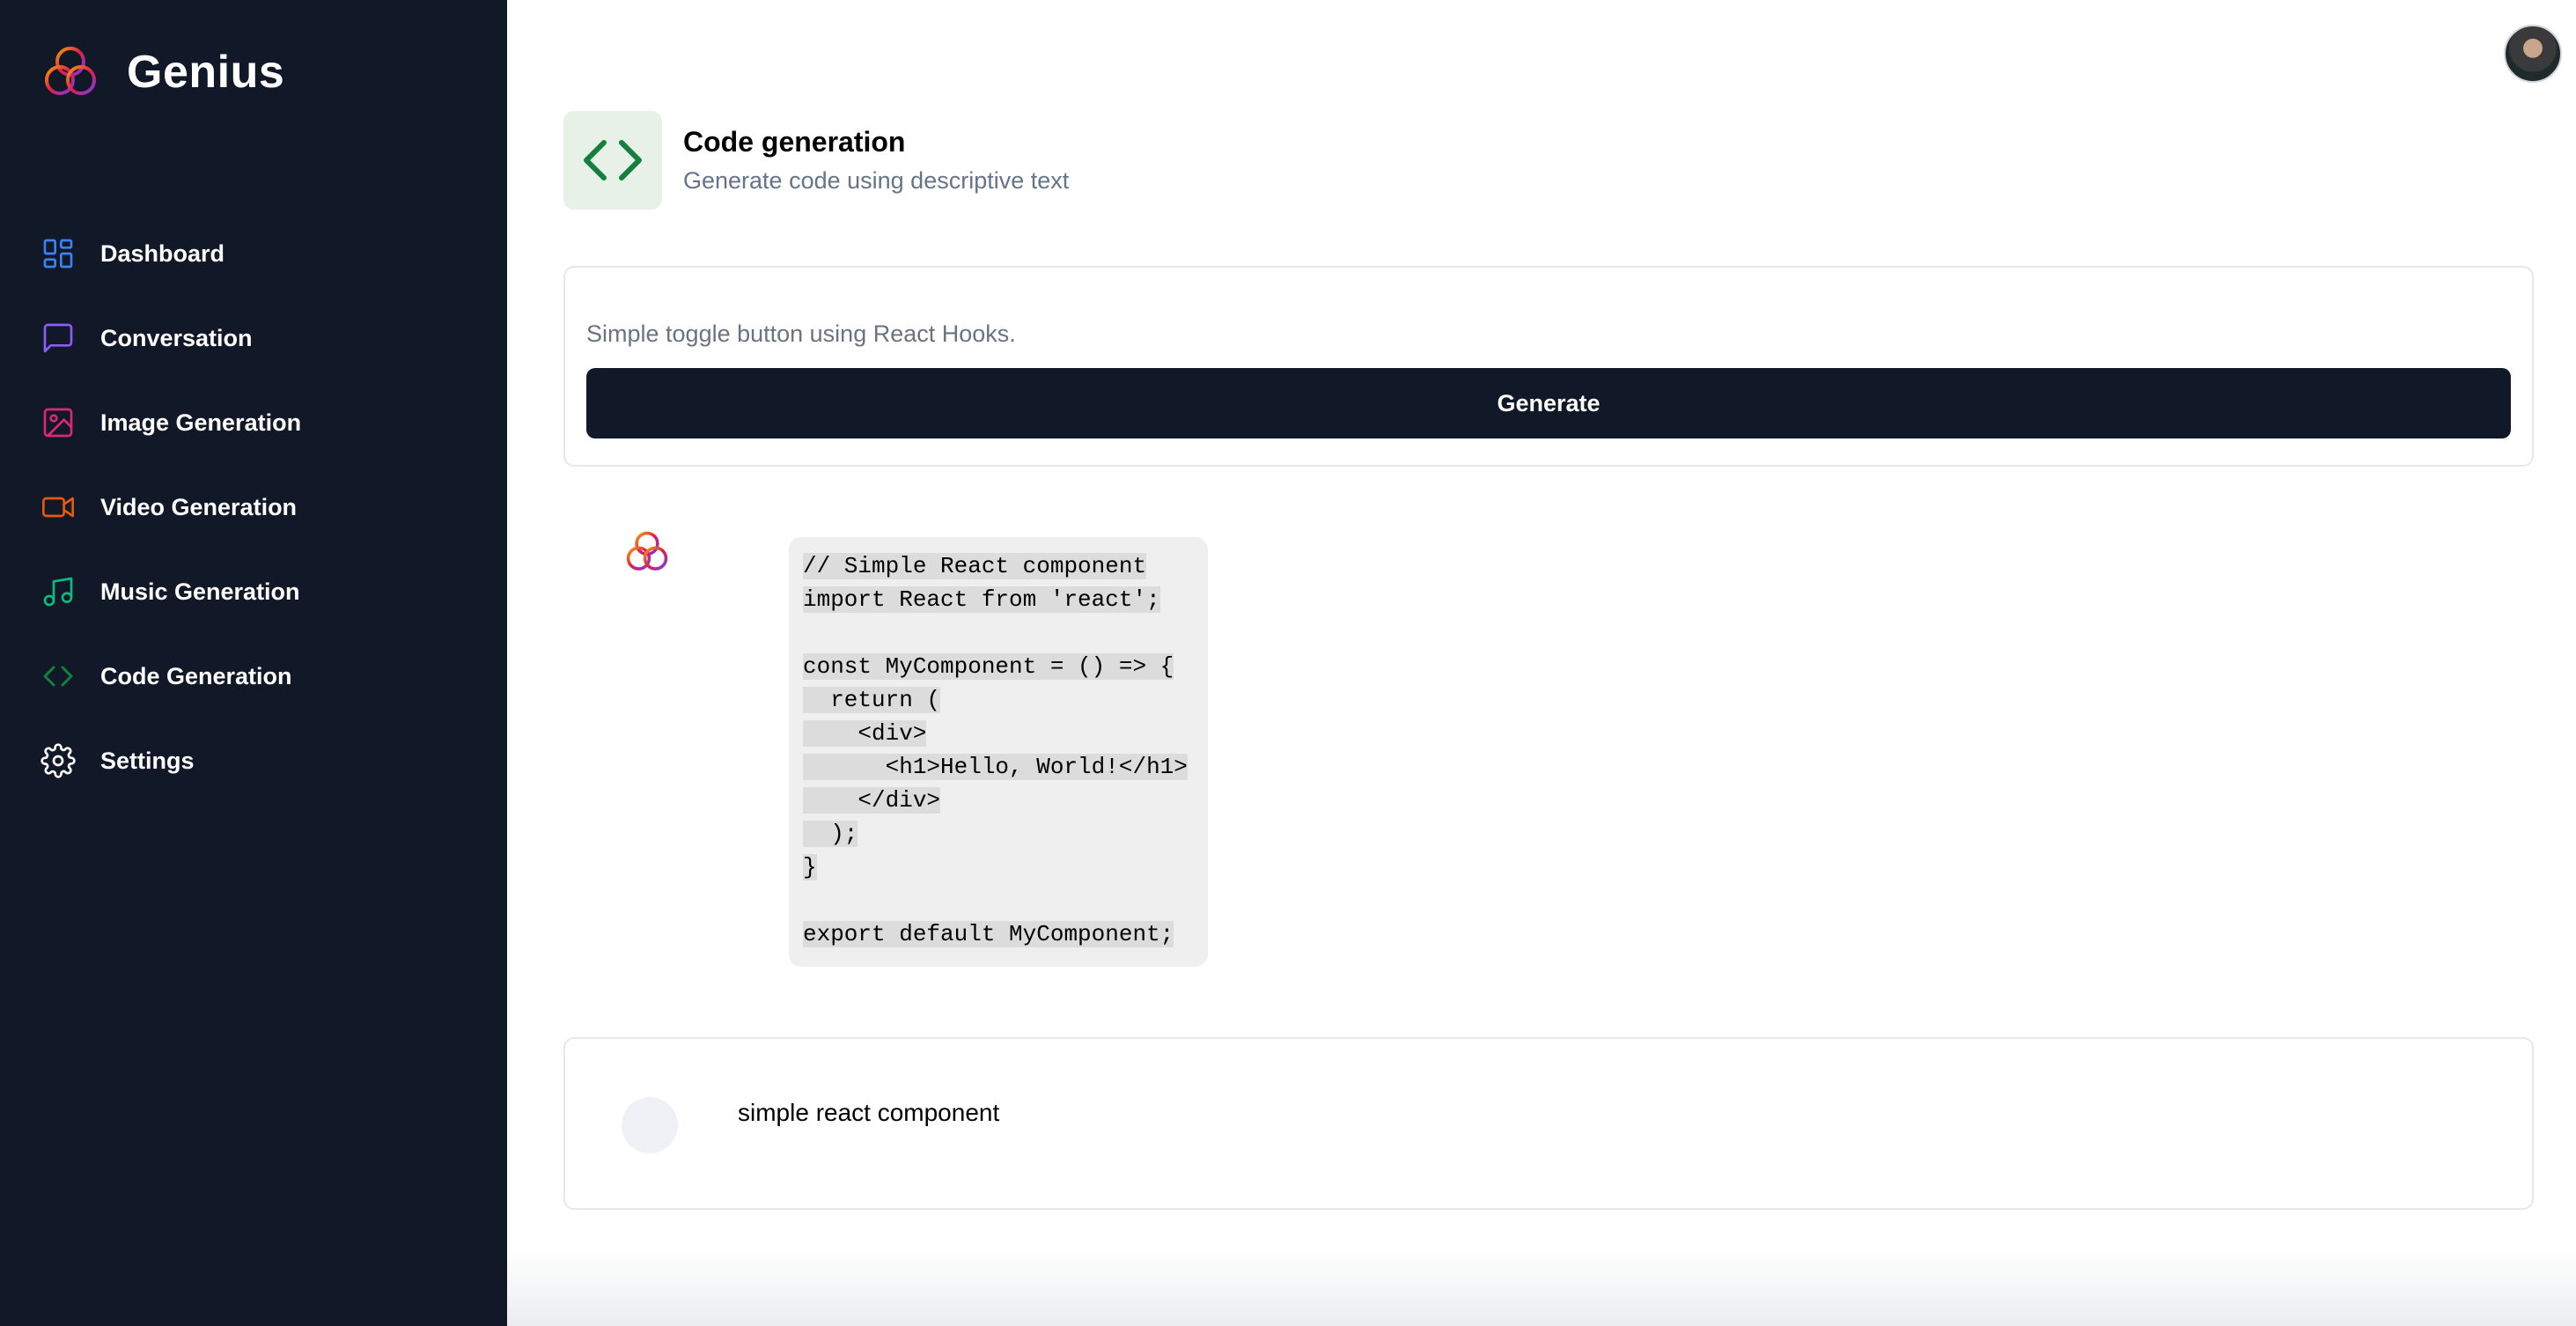 The image size is (2576, 1326). I want to click on sidebar-item-label: Conversation, so click(176, 337).